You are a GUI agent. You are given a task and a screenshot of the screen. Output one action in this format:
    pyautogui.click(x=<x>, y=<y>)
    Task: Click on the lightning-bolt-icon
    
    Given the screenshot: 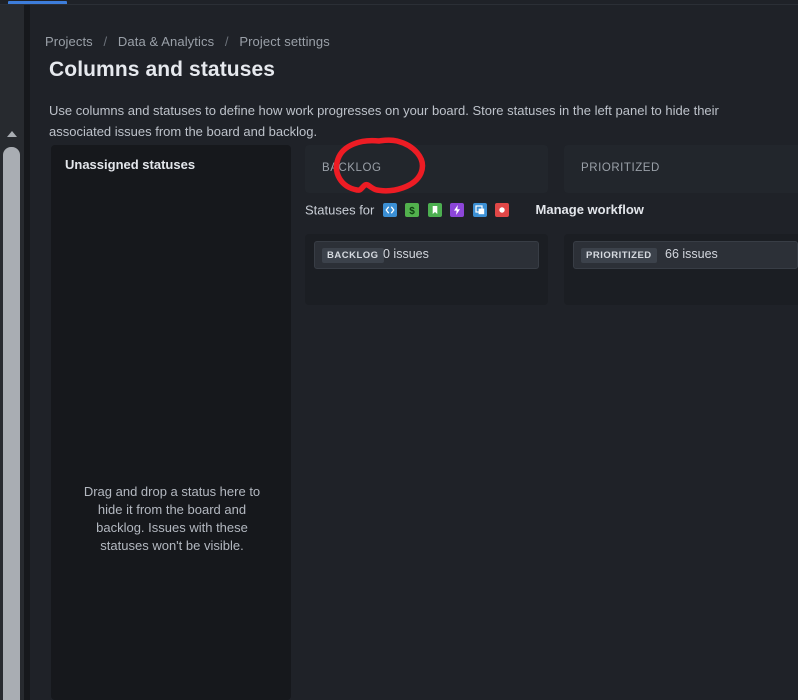 What is the action you would take?
    pyautogui.click(x=457, y=209)
    